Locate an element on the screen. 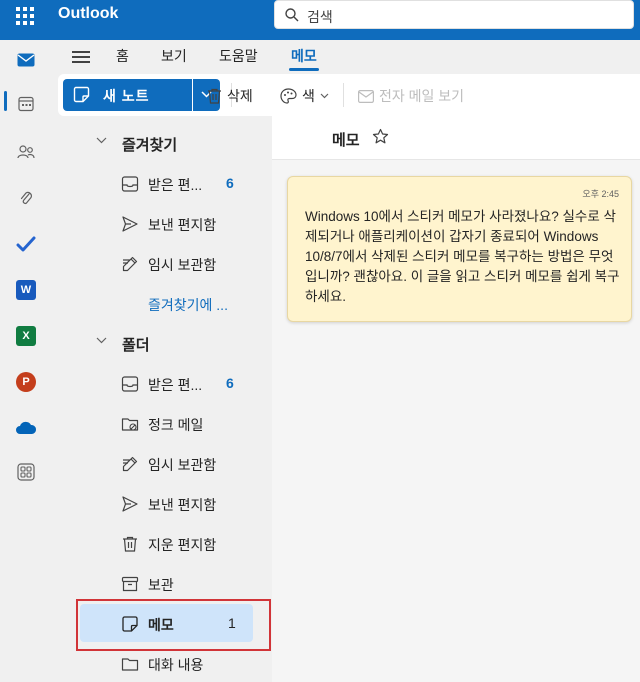 Image resolution: width=640 pixels, height=682 pixels. new-note-icon is located at coordinates (81, 94).